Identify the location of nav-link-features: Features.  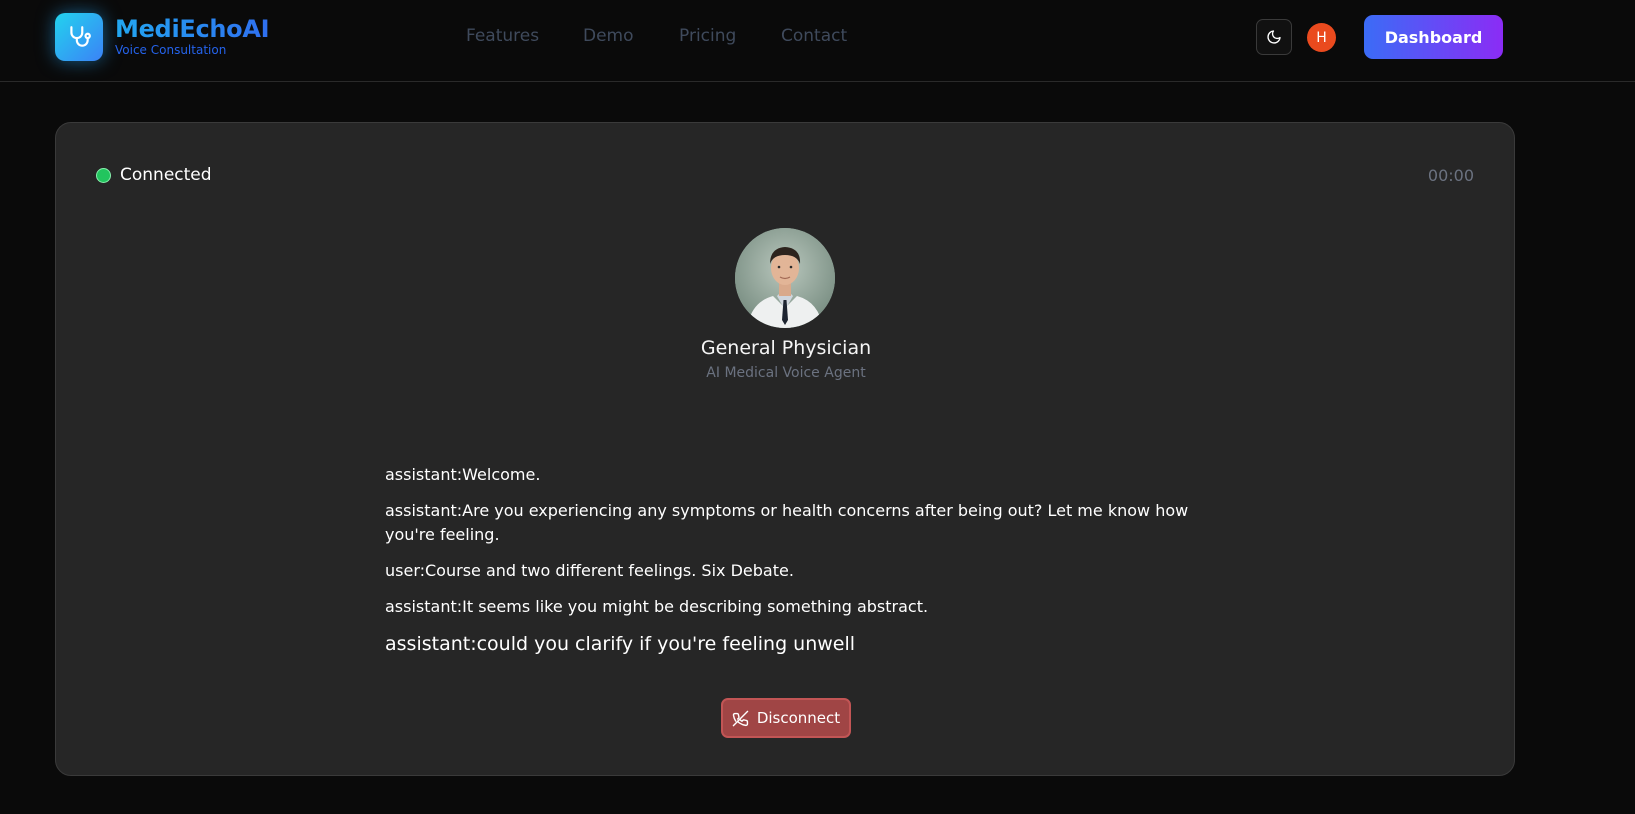
(502, 36).